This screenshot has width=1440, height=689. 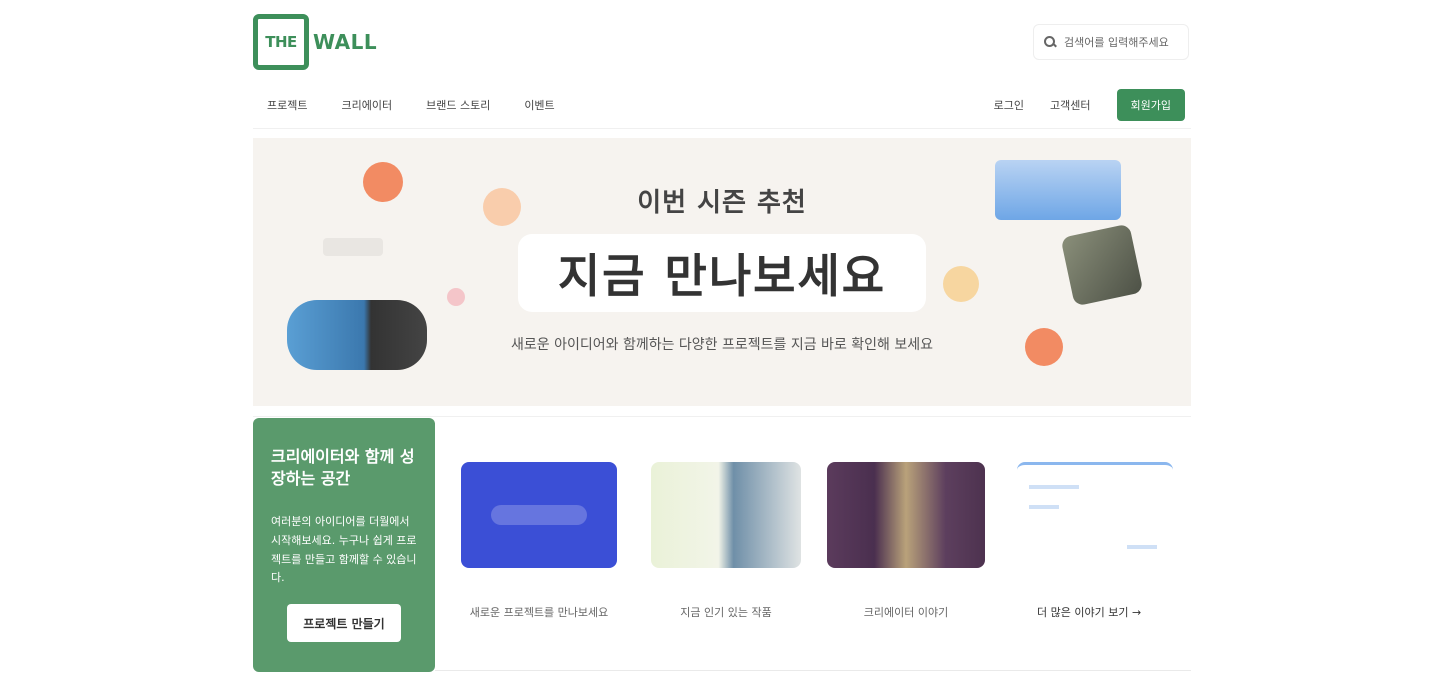 What do you see at coordinates (287, 105) in the screenshot?
I see `nav-item-projects: 프로젝트` at bounding box center [287, 105].